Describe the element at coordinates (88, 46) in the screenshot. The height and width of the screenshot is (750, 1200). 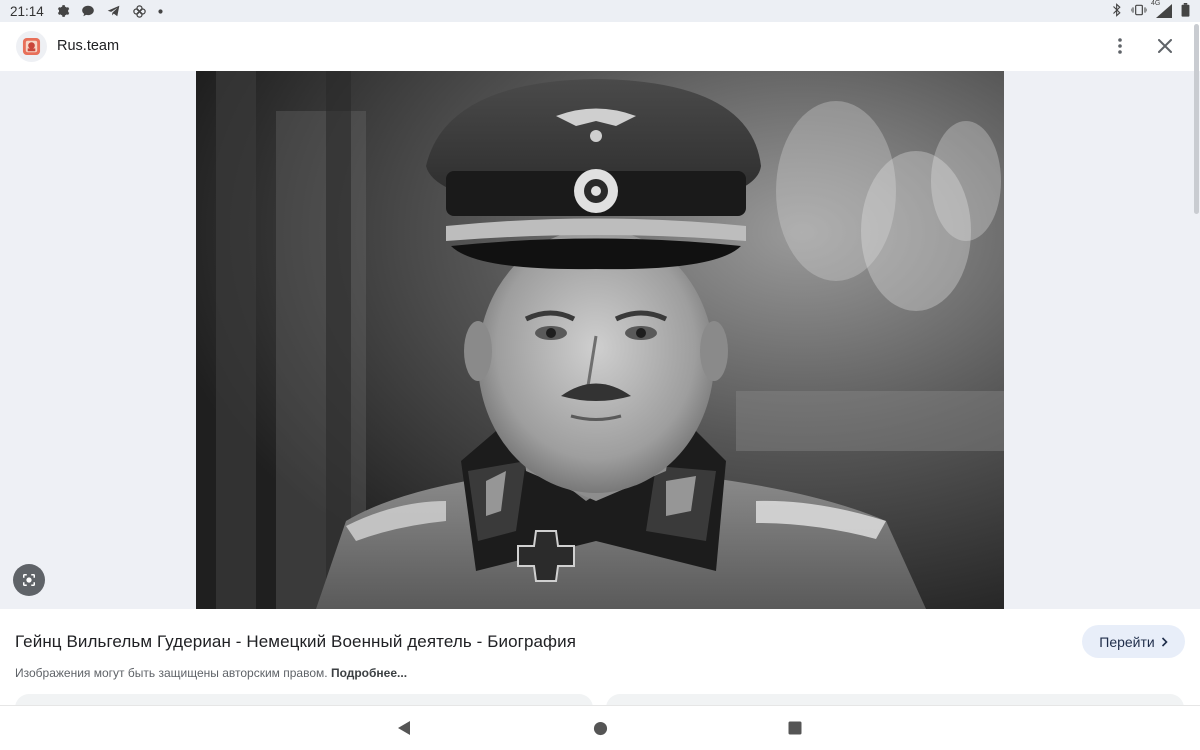
I see `site-name: Rus.team` at that location.